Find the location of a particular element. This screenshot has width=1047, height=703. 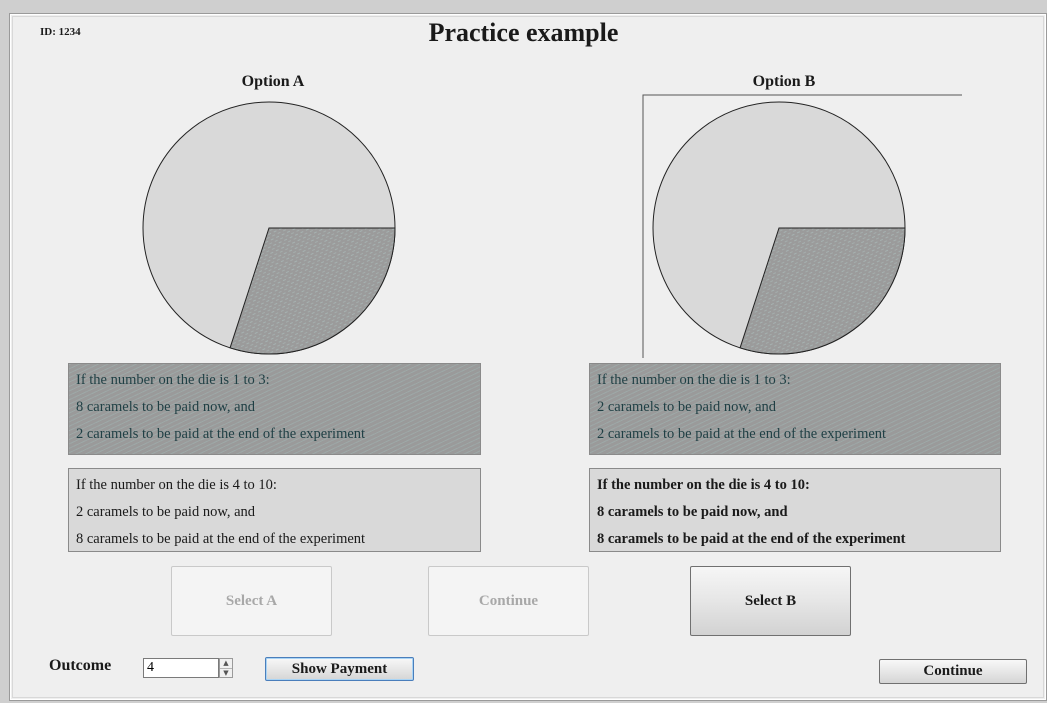

outcome-label: Outcome is located at coordinates (80, 665).